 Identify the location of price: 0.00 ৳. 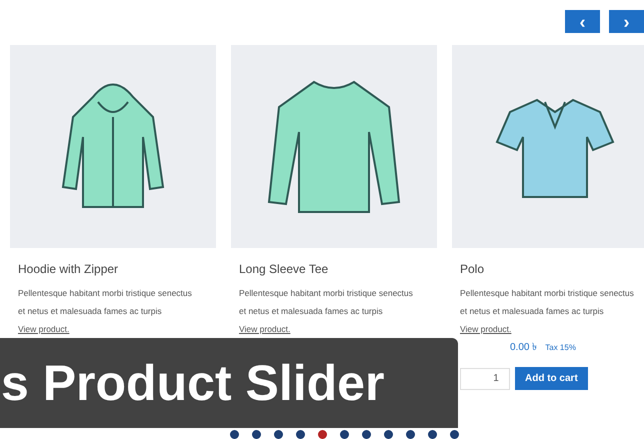
(524, 348).